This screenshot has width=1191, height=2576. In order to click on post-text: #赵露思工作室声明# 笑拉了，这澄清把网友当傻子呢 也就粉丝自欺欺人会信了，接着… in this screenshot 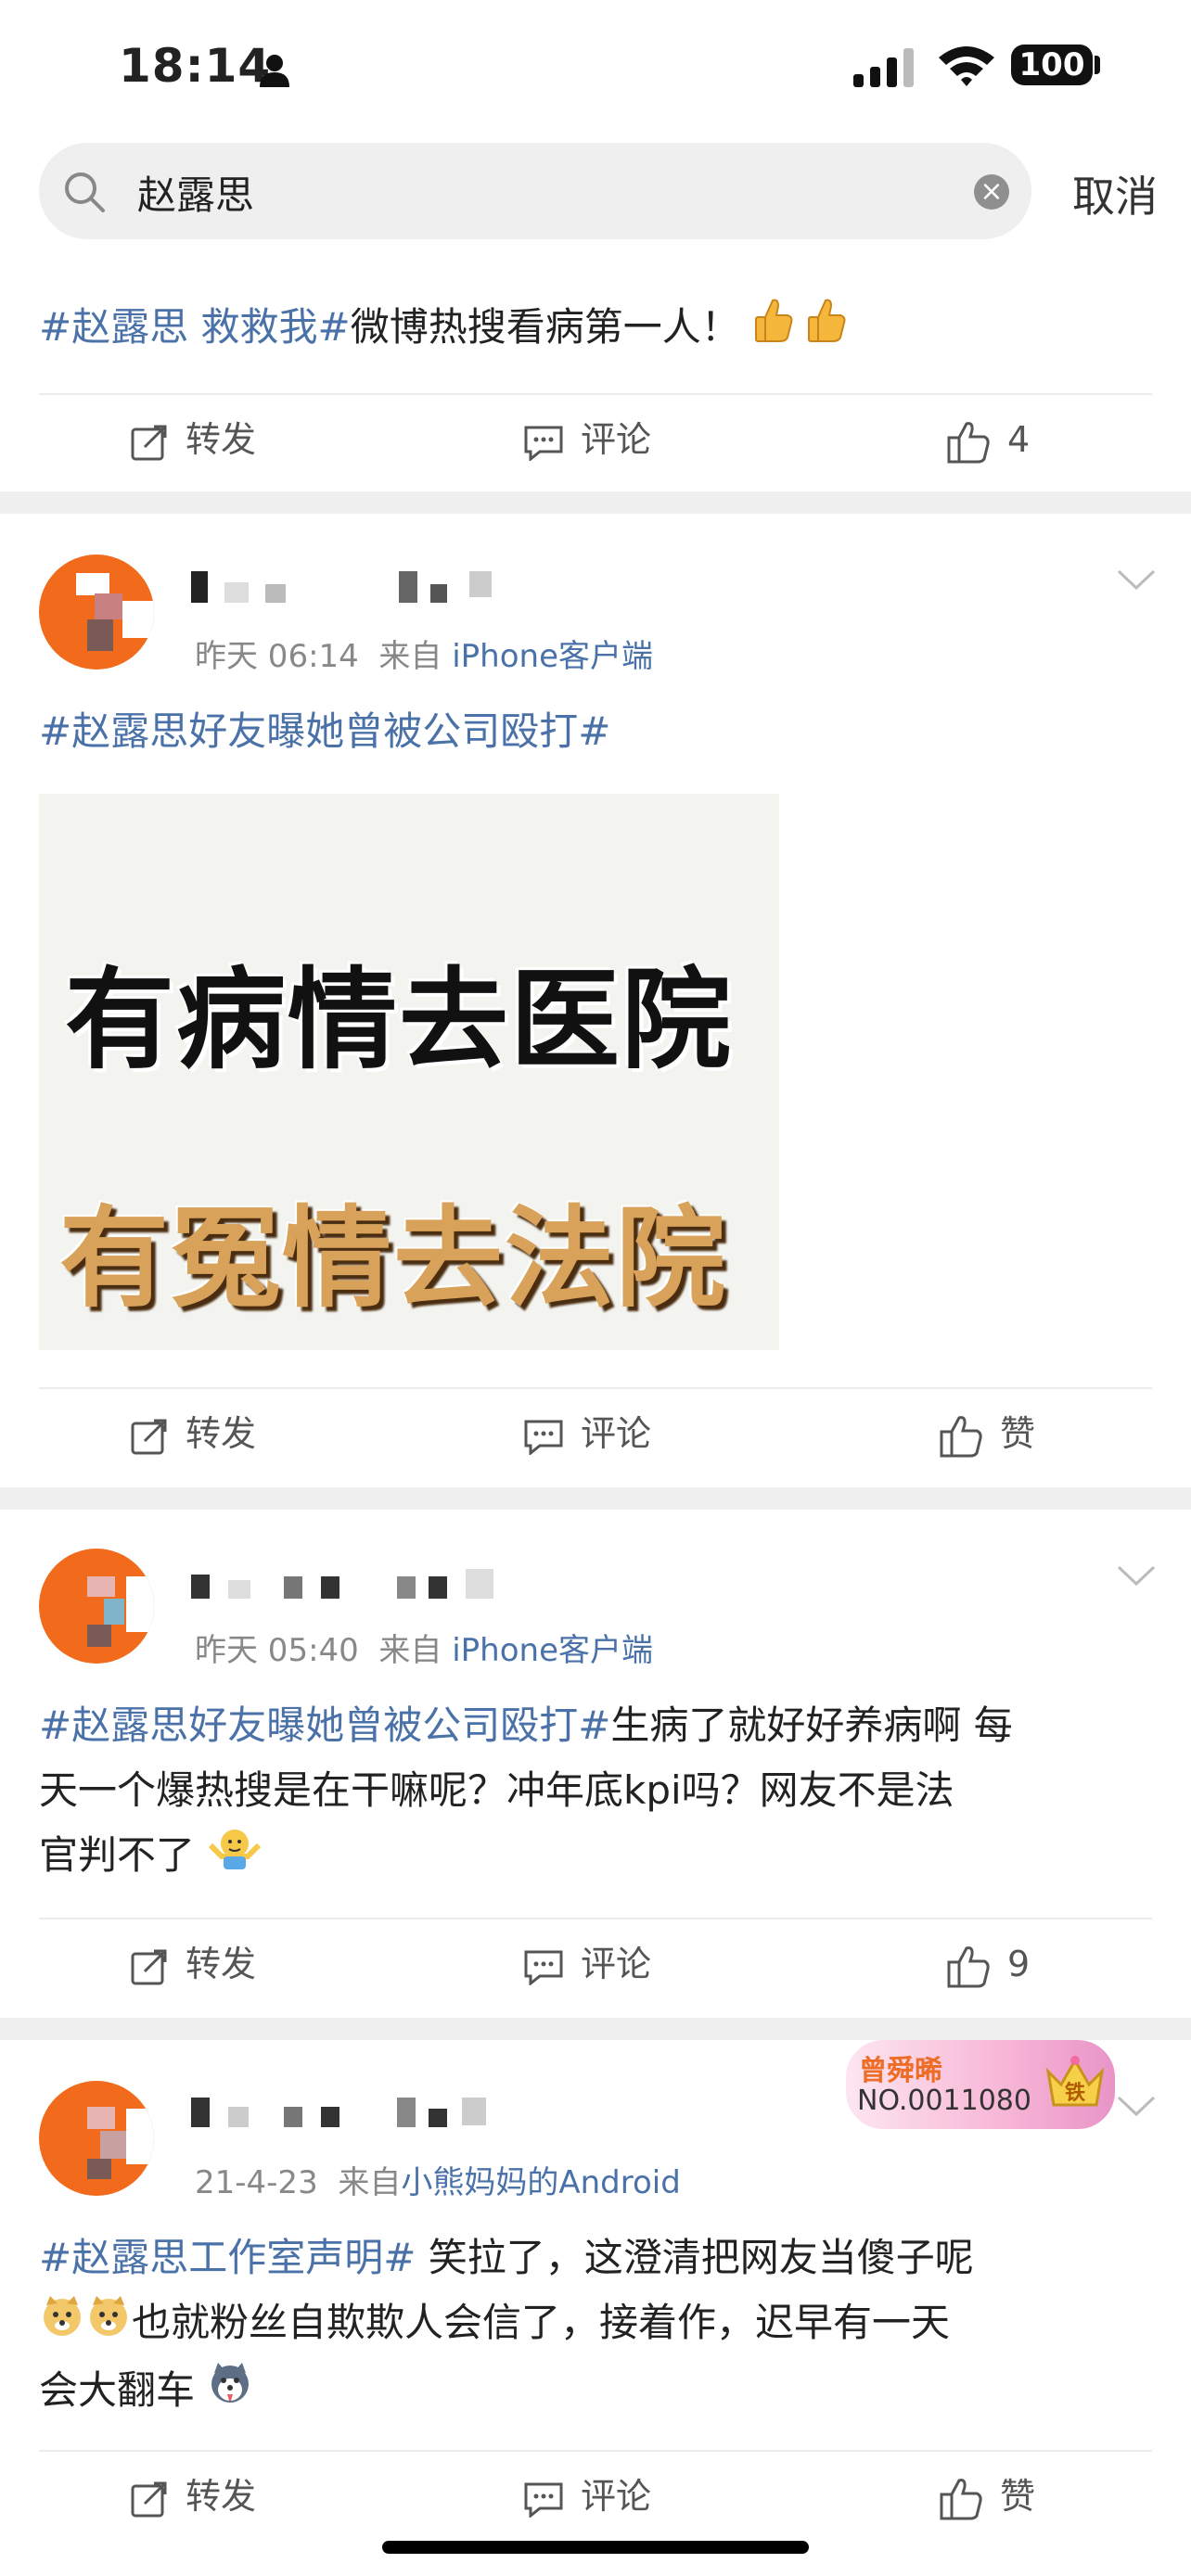, I will do `click(595, 2326)`.